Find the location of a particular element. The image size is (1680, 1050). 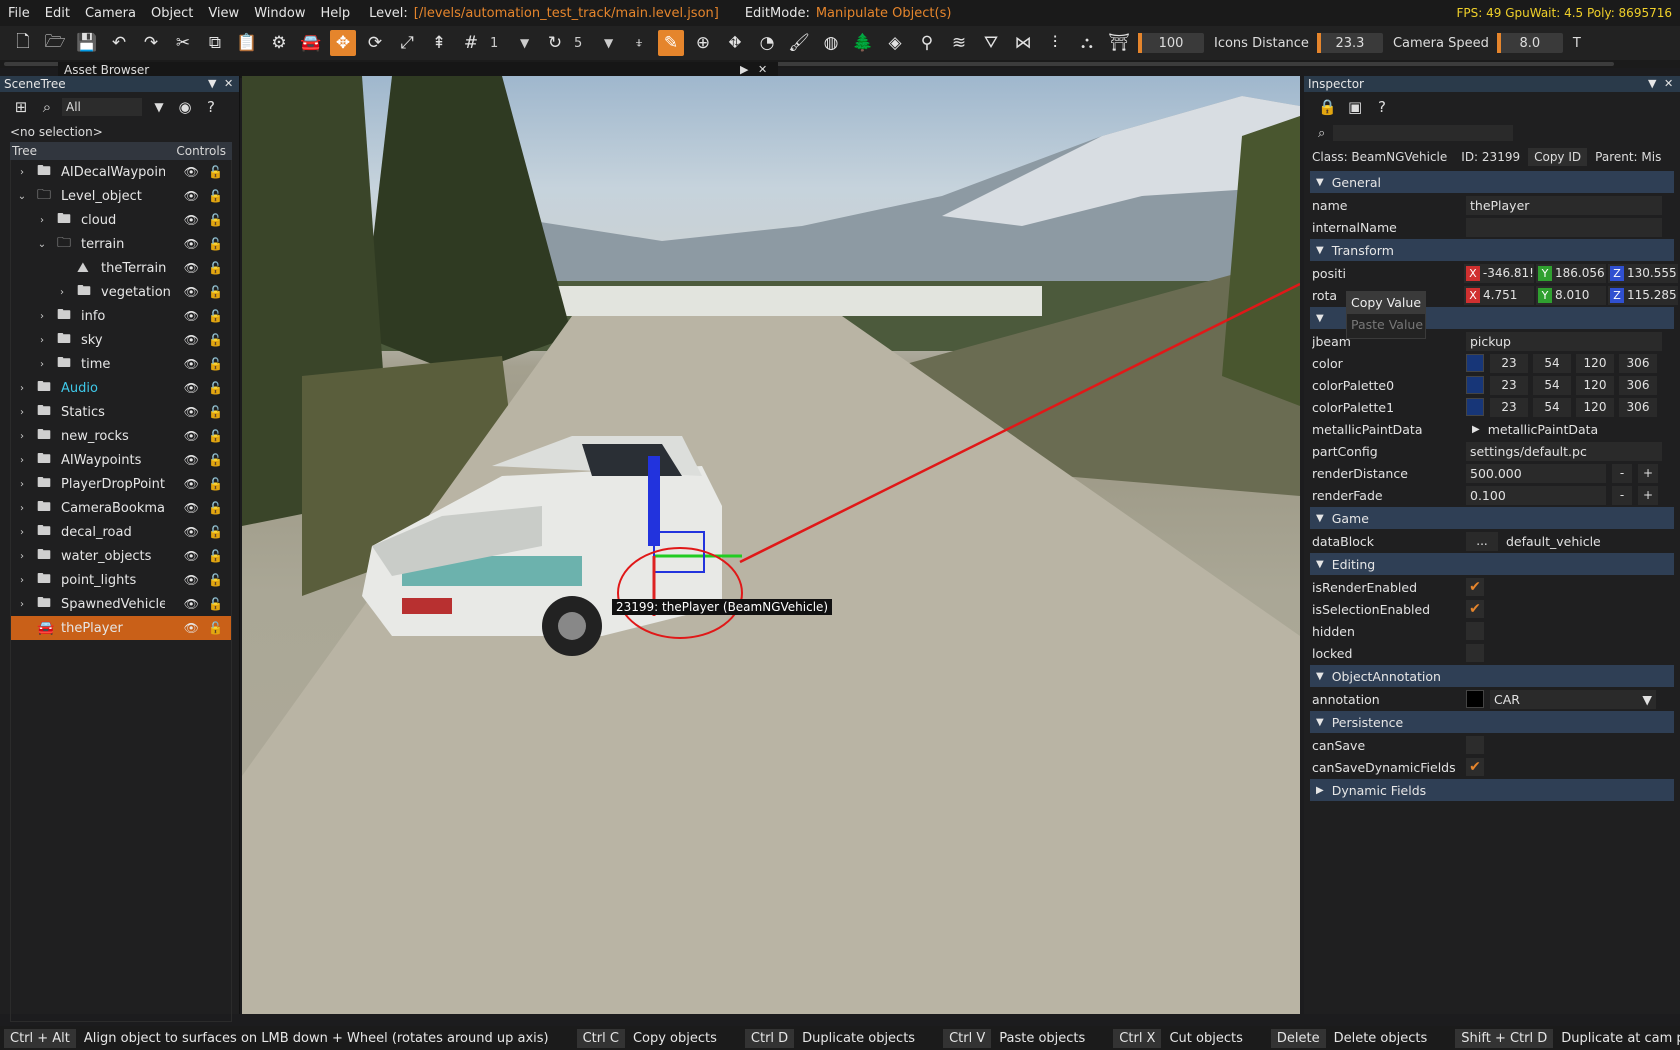

rotate-snap-icon: ↻ is located at coordinates (555, 43).